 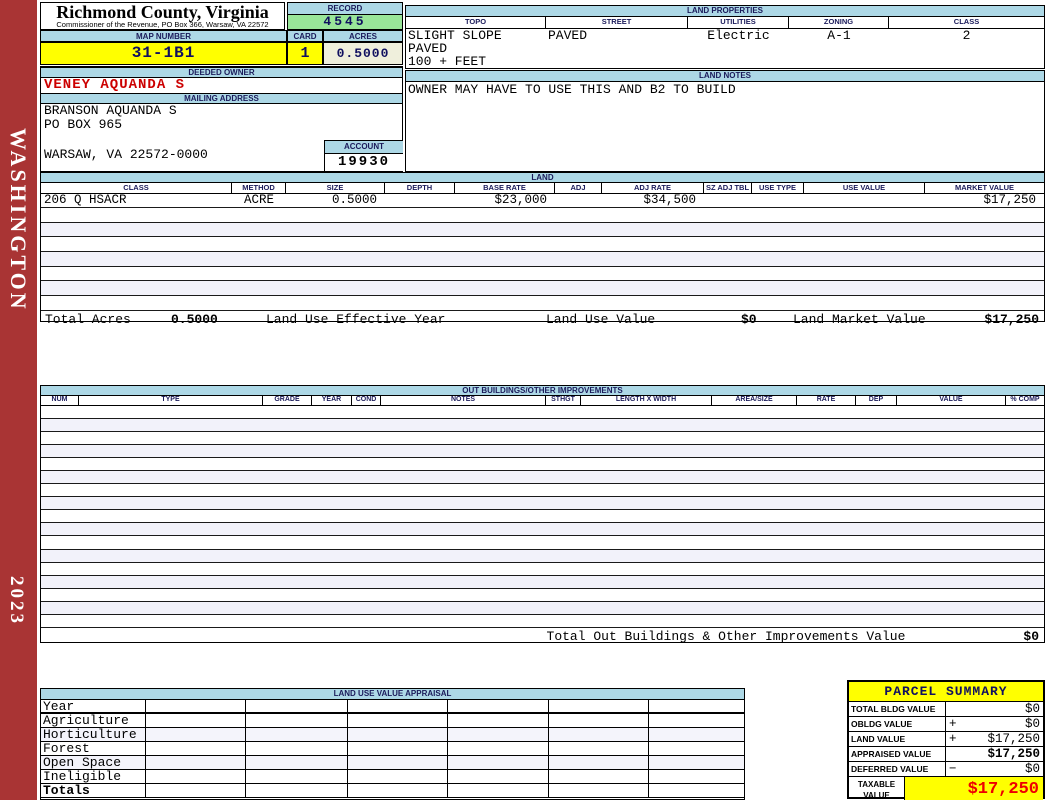 What do you see at coordinates (428, 48) in the screenshot?
I see `topo-value-2: PAVED` at bounding box center [428, 48].